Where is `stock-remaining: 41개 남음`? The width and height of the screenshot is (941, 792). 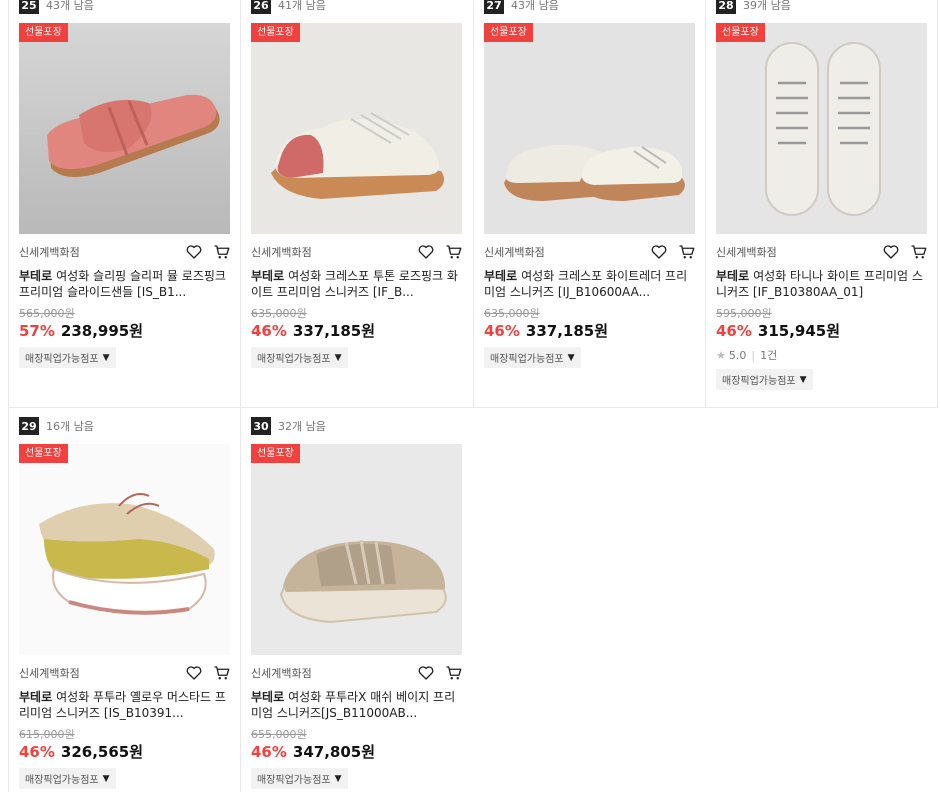 stock-remaining: 41개 남음 is located at coordinates (302, 6).